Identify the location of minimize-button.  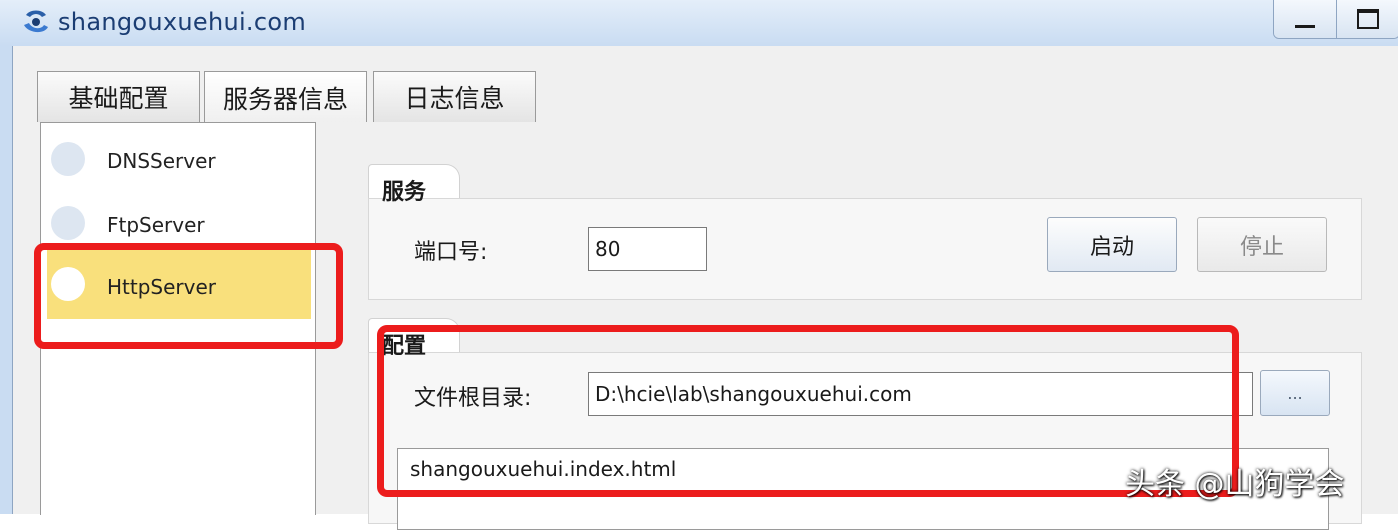
(1305, 19).